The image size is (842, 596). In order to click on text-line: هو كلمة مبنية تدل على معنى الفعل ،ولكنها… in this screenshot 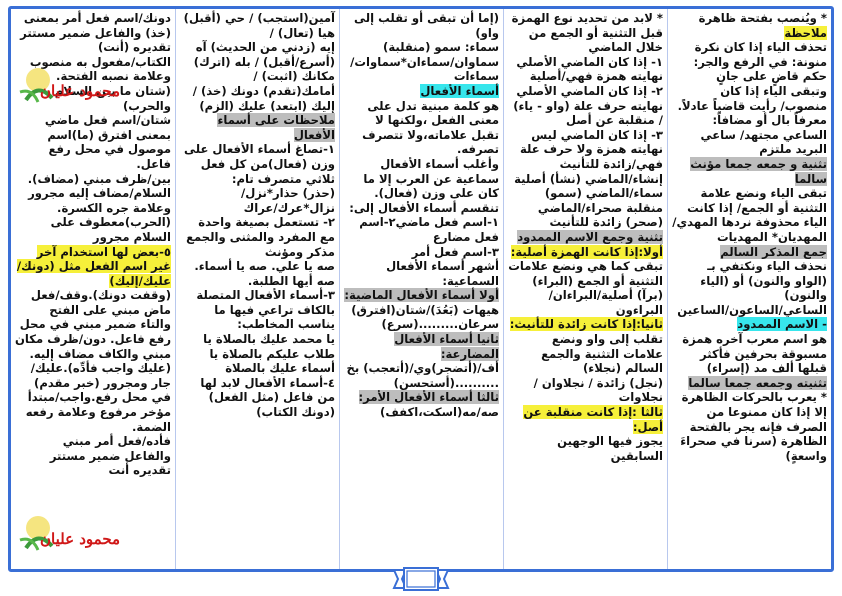, I will do `click(421, 128)`.